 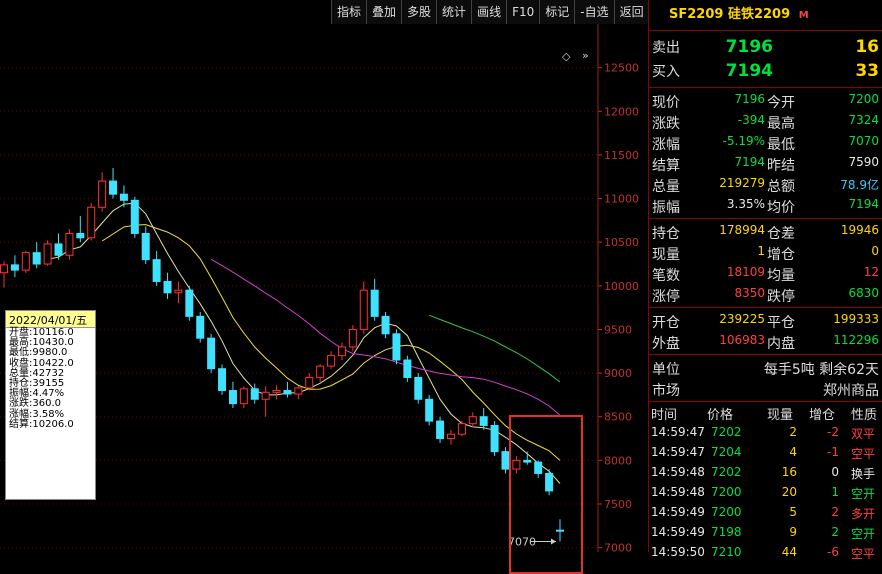 I want to click on tick-row: 14:59:49 7200 5 2 多开, so click(x=765, y=512).